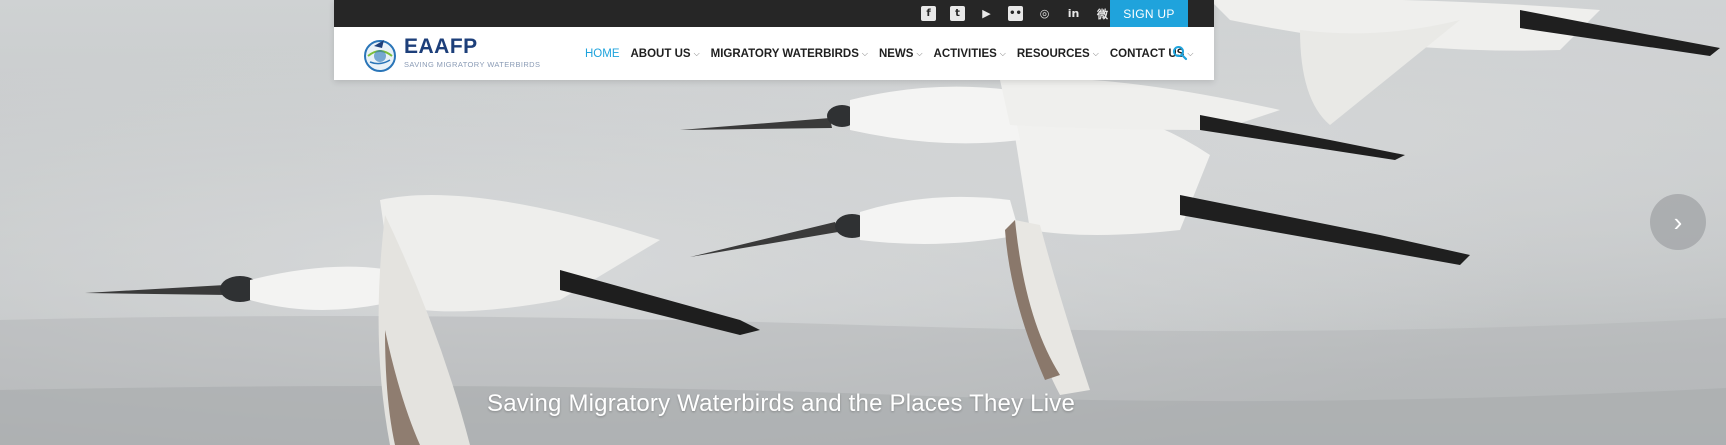 This screenshot has height=445, width=1726. I want to click on nav-news-label: NEWS, so click(896, 53).